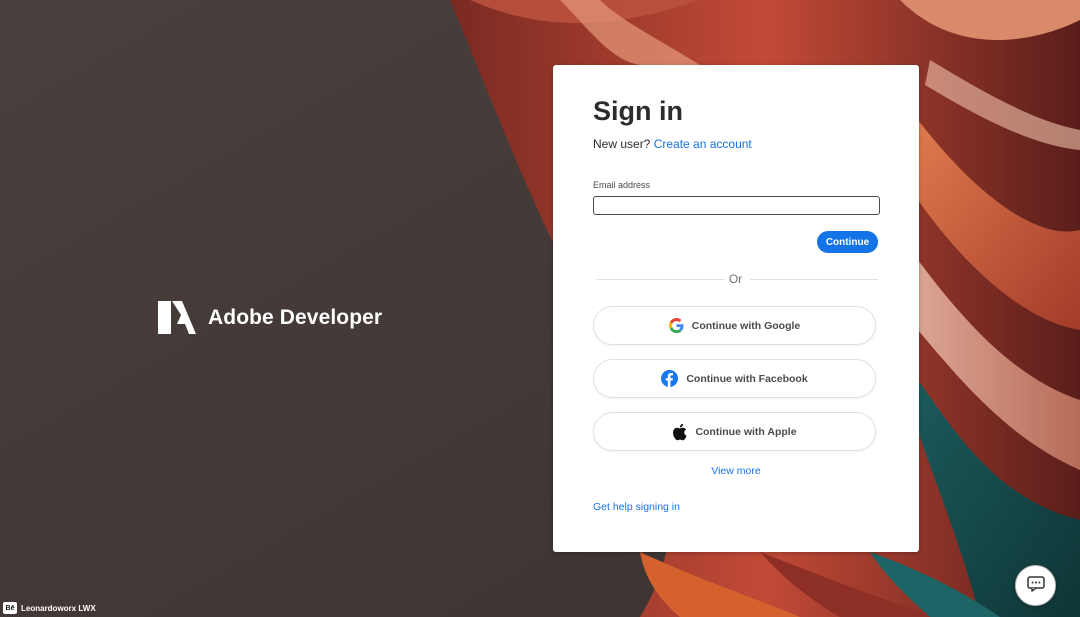 Image resolution: width=1080 pixels, height=617 pixels. Describe the element at coordinates (703, 144) in the screenshot. I see `create-account-link: Create an account` at that location.